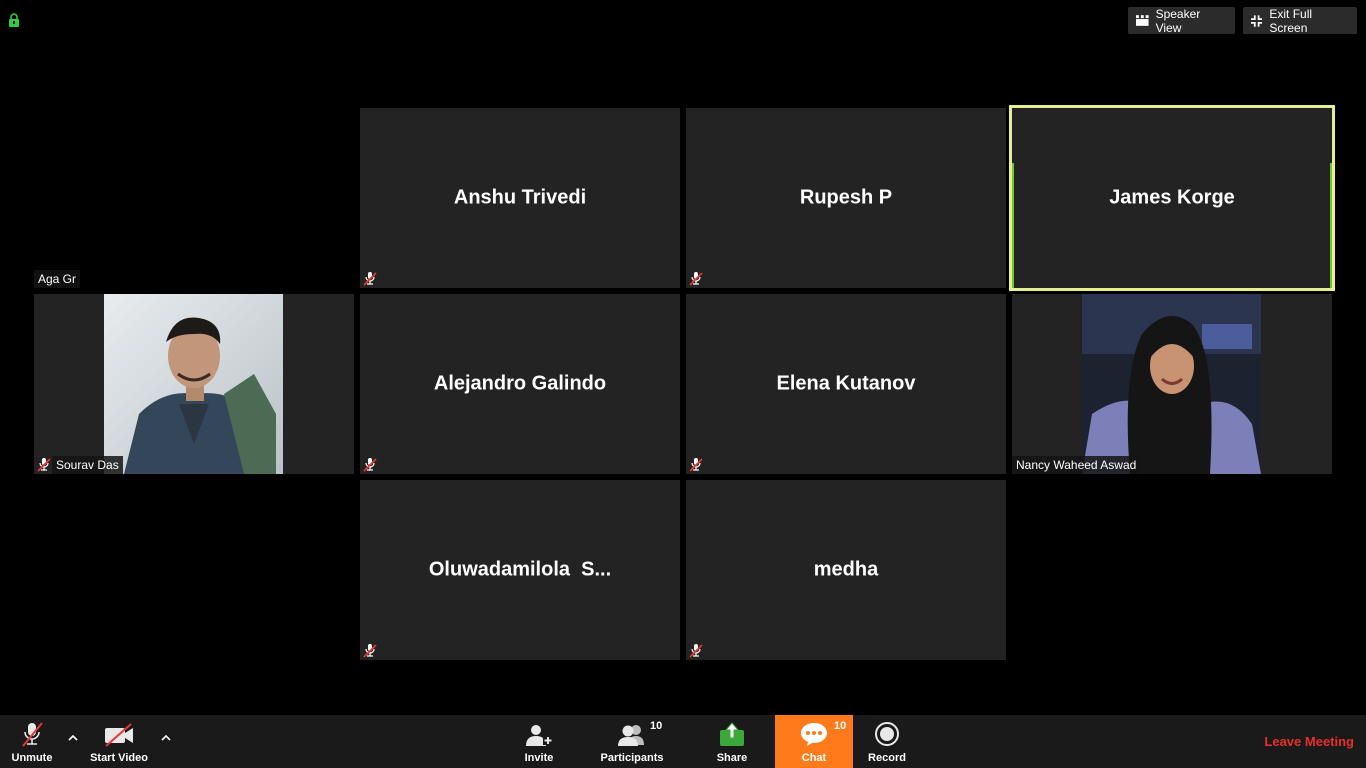  I want to click on unmute-button: Unmute, so click(32, 741).